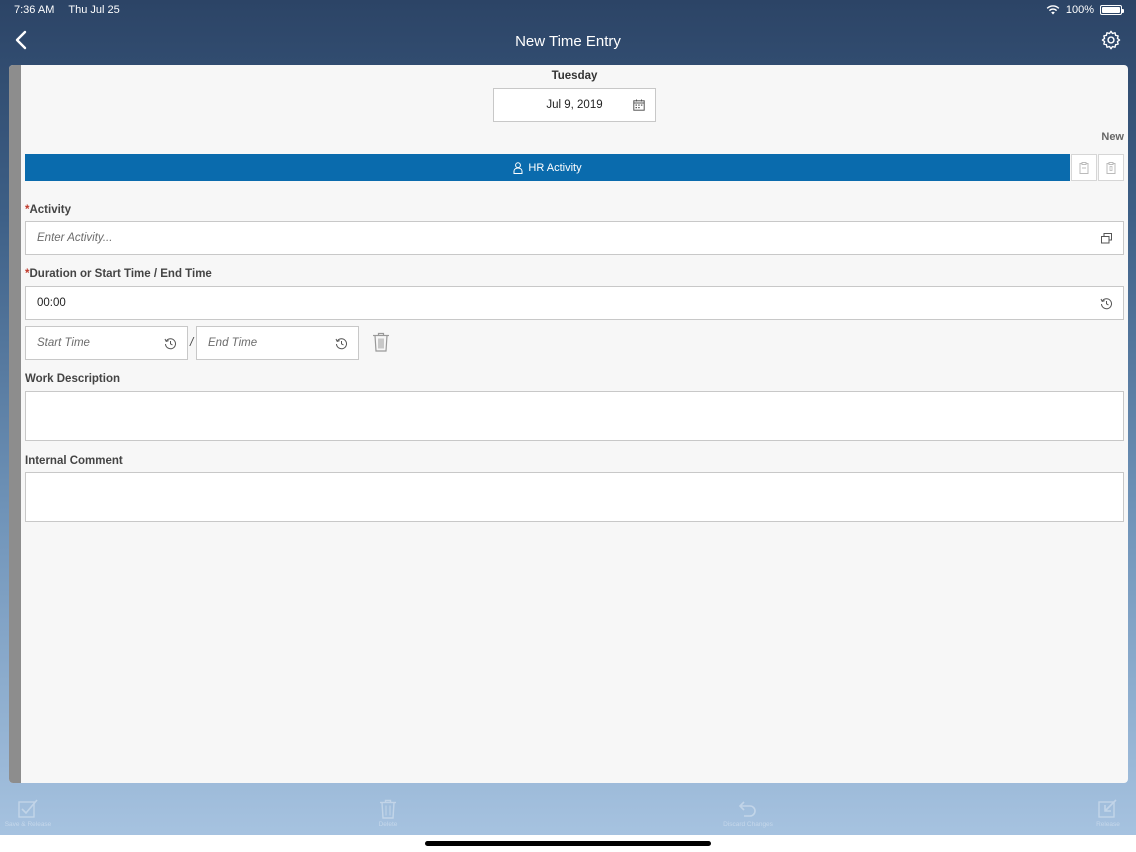 The height and width of the screenshot is (852, 1136). Describe the element at coordinates (51, 303) in the screenshot. I see `duration-value: 00:00` at that location.